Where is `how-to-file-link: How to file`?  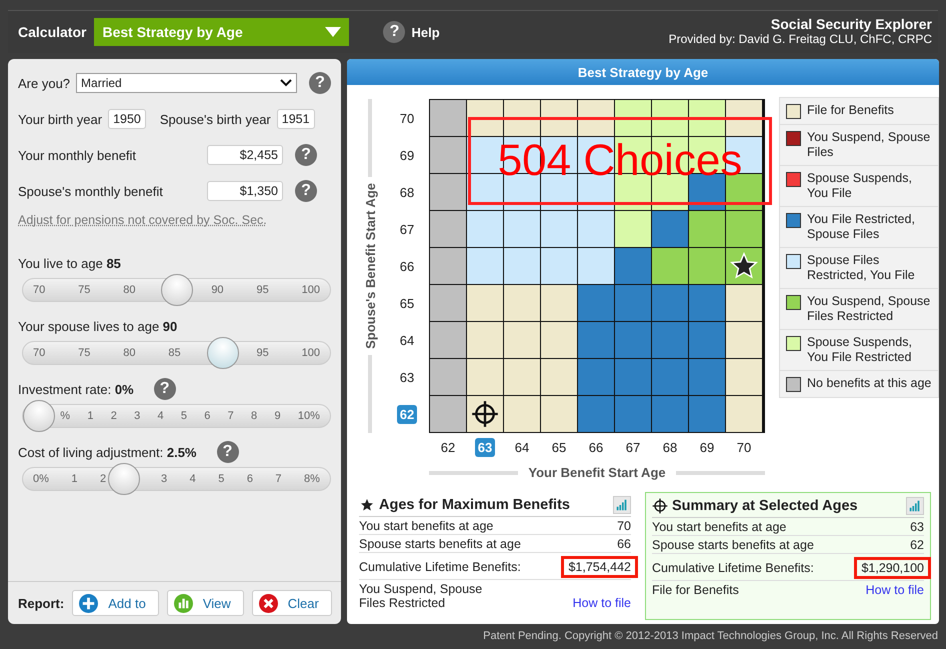
how-to-file-link: How to file is located at coordinates (601, 603).